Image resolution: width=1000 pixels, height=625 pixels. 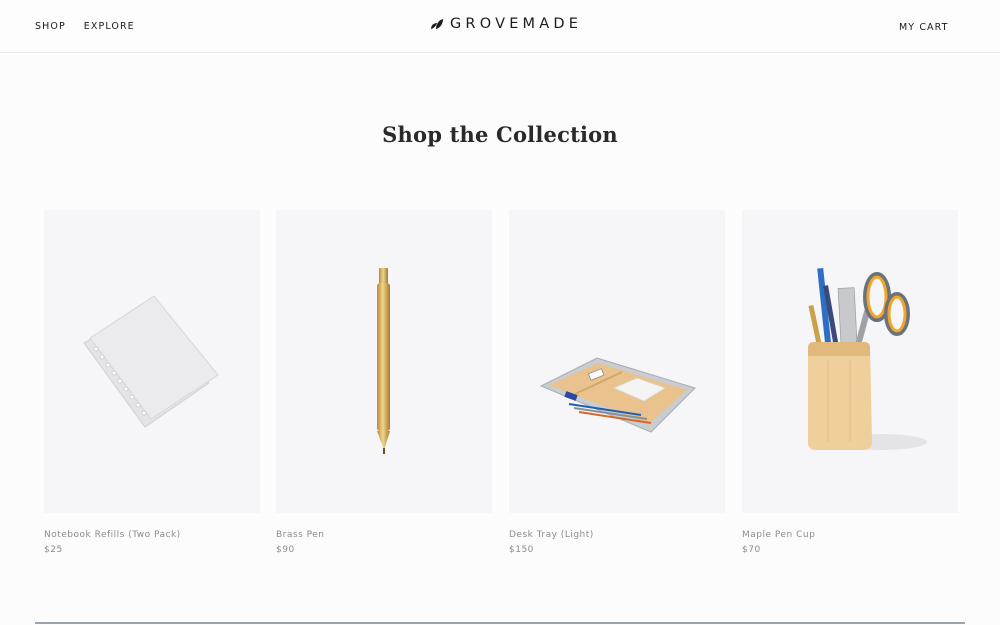 What do you see at coordinates (285, 550) in the screenshot?
I see `product-price: $90` at bounding box center [285, 550].